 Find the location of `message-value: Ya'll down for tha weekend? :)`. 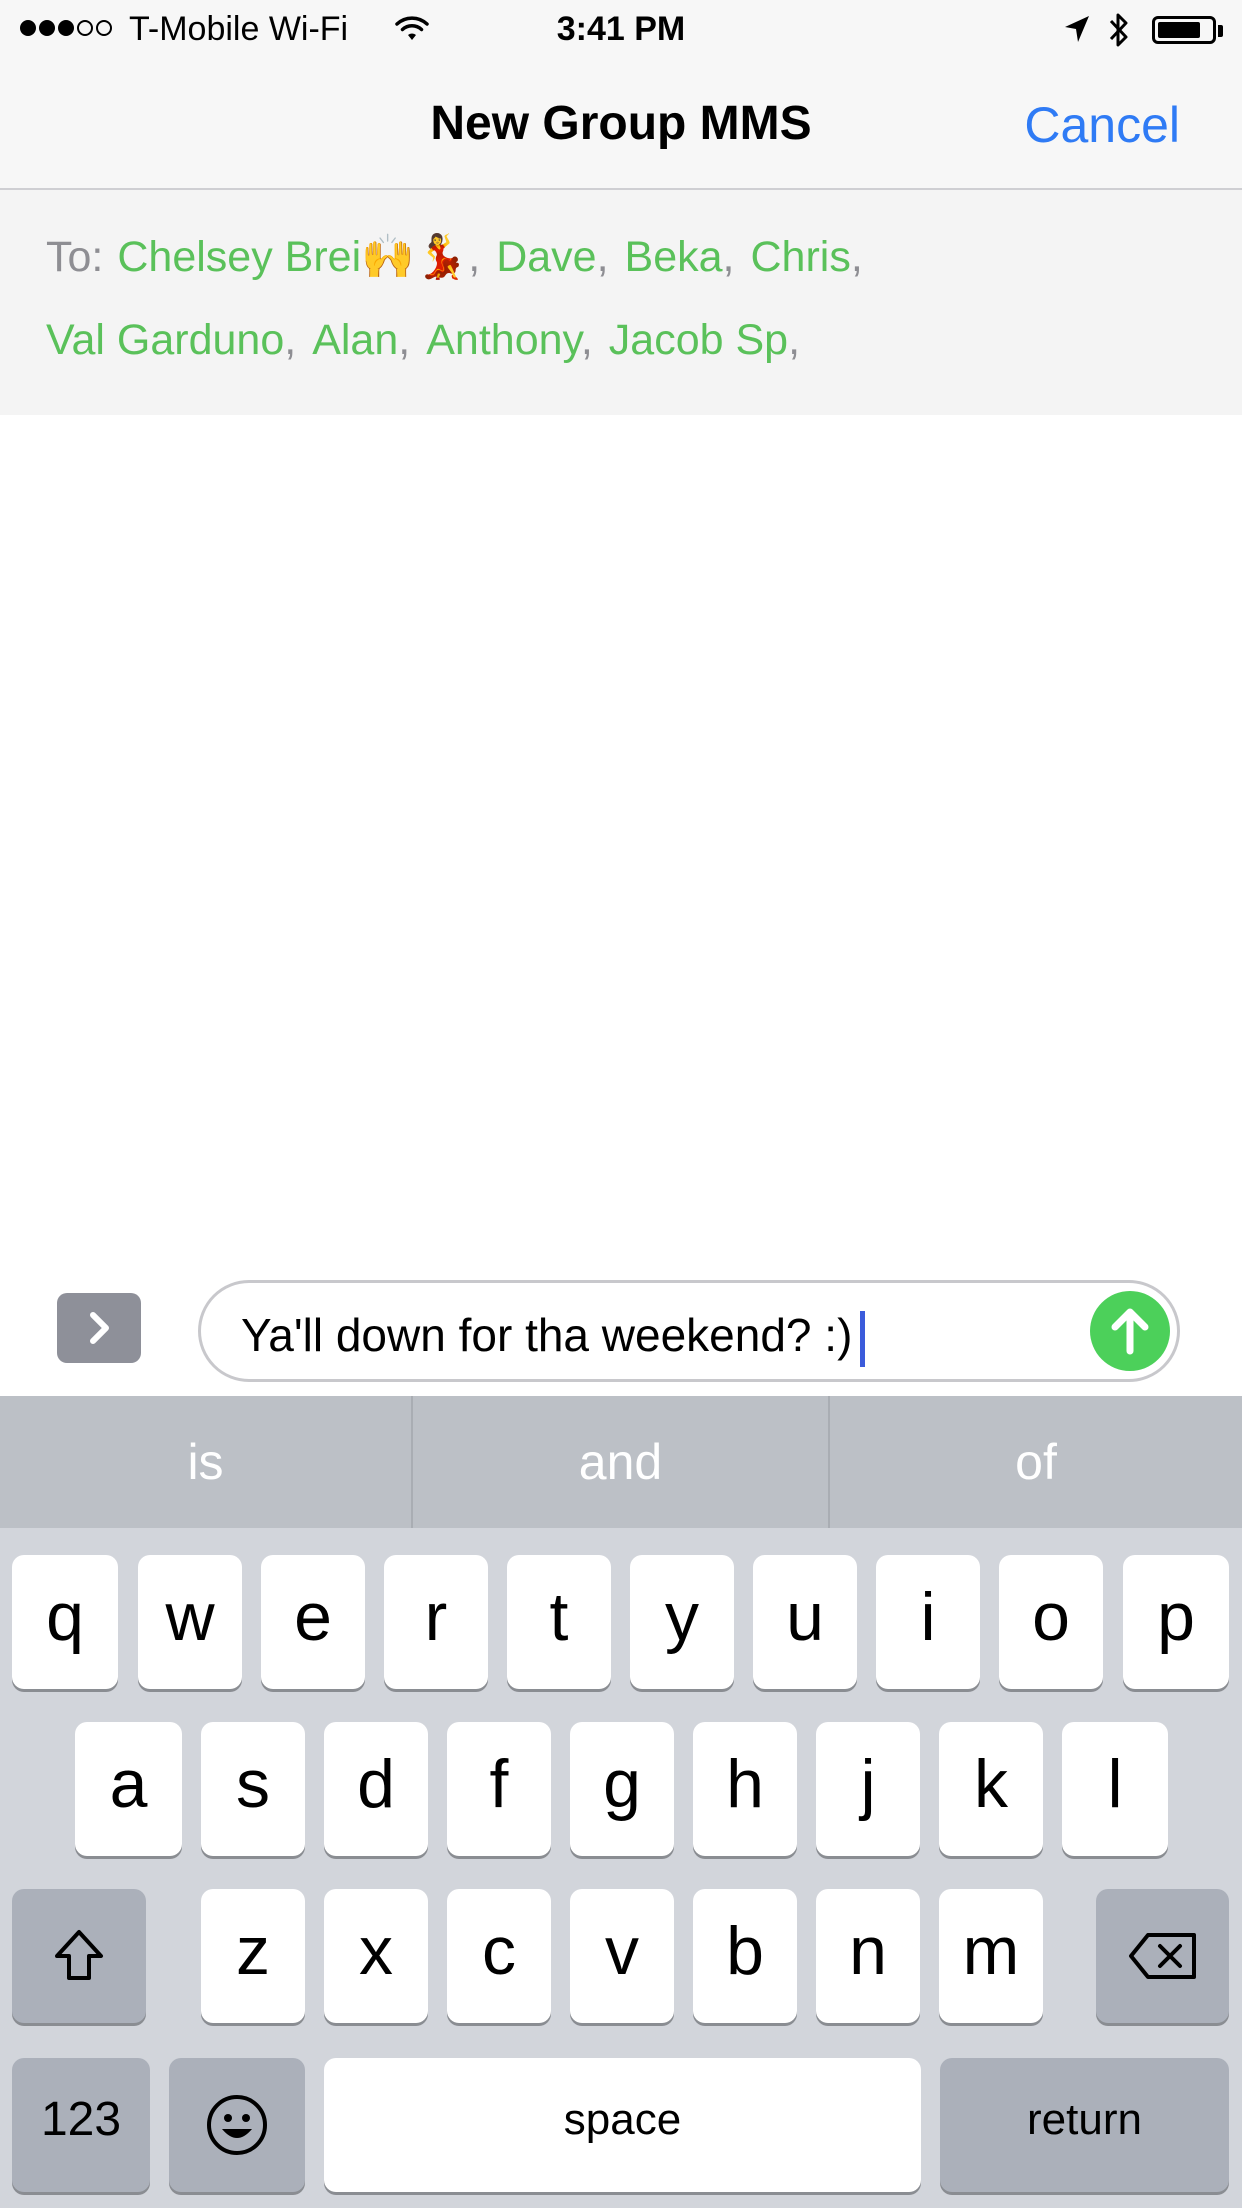

message-value: Ya'll down for tha weekend? :) is located at coordinates (547, 1335).